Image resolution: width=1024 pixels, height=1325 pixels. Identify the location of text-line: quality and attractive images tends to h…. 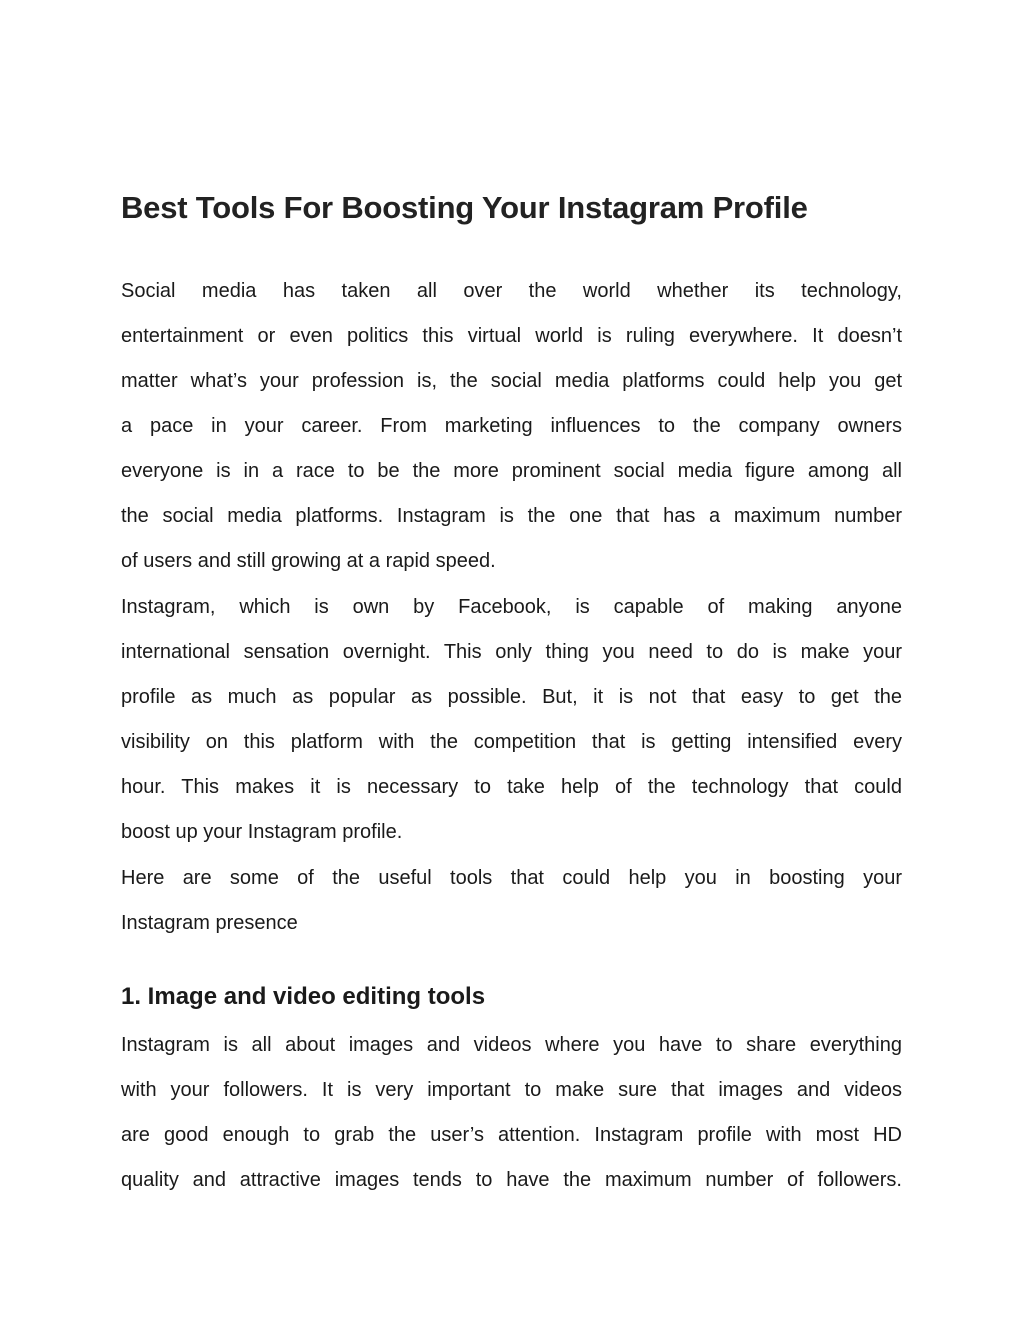
(511, 1180).